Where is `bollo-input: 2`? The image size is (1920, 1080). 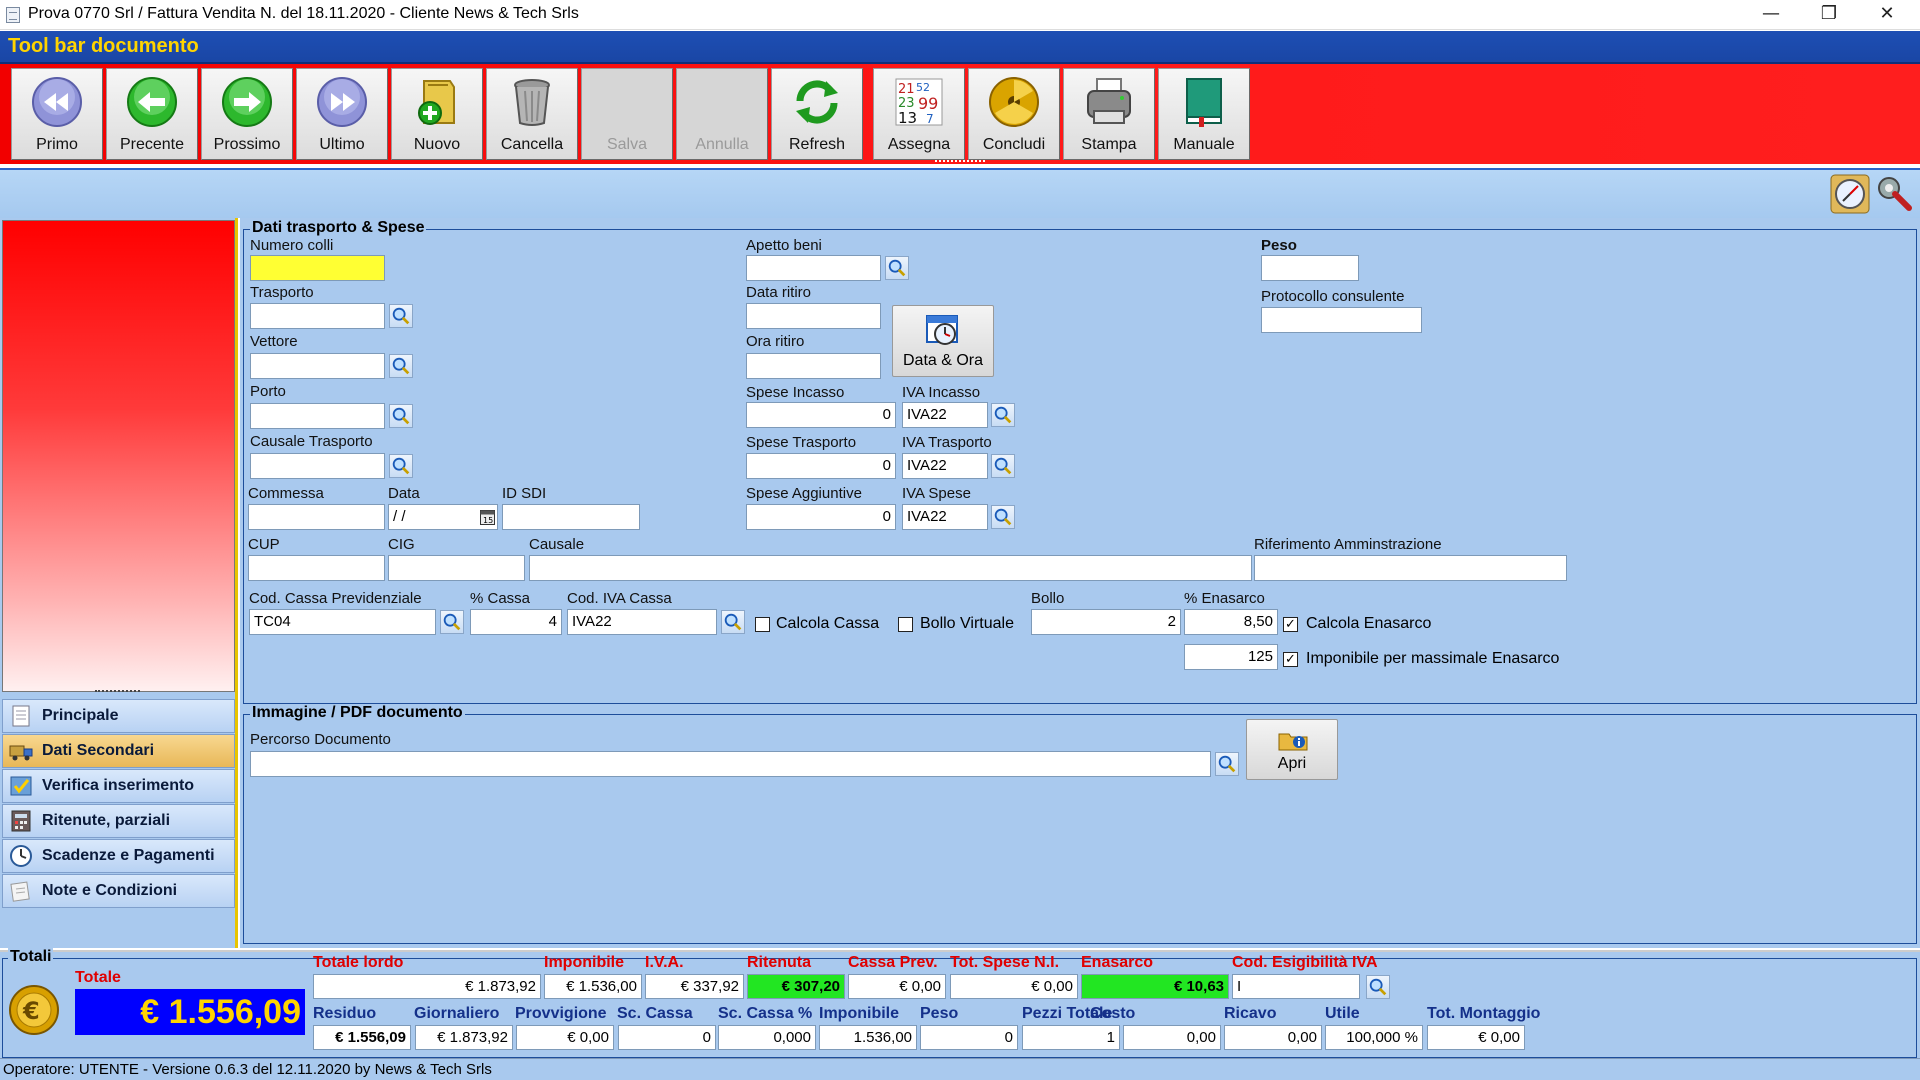
bollo-input: 2 is located at coordinates (1106, 622).